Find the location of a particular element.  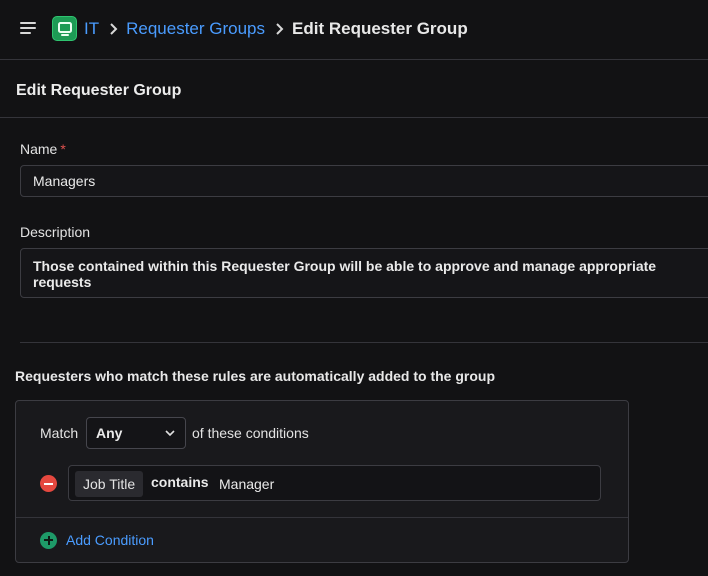

remove-condition-icon is located at coordinates (48, 483).